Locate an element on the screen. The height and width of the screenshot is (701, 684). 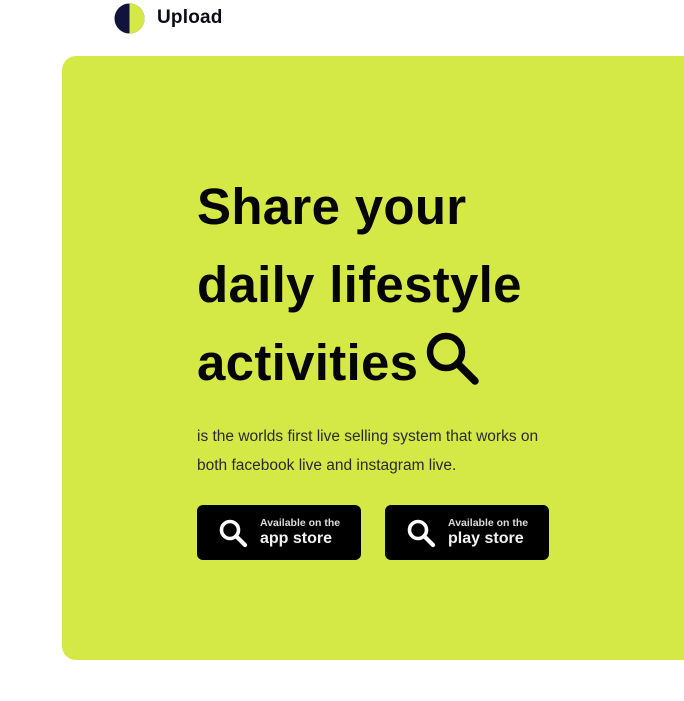
app-store-button: Available on the app store is located at coordinates (279, 532).